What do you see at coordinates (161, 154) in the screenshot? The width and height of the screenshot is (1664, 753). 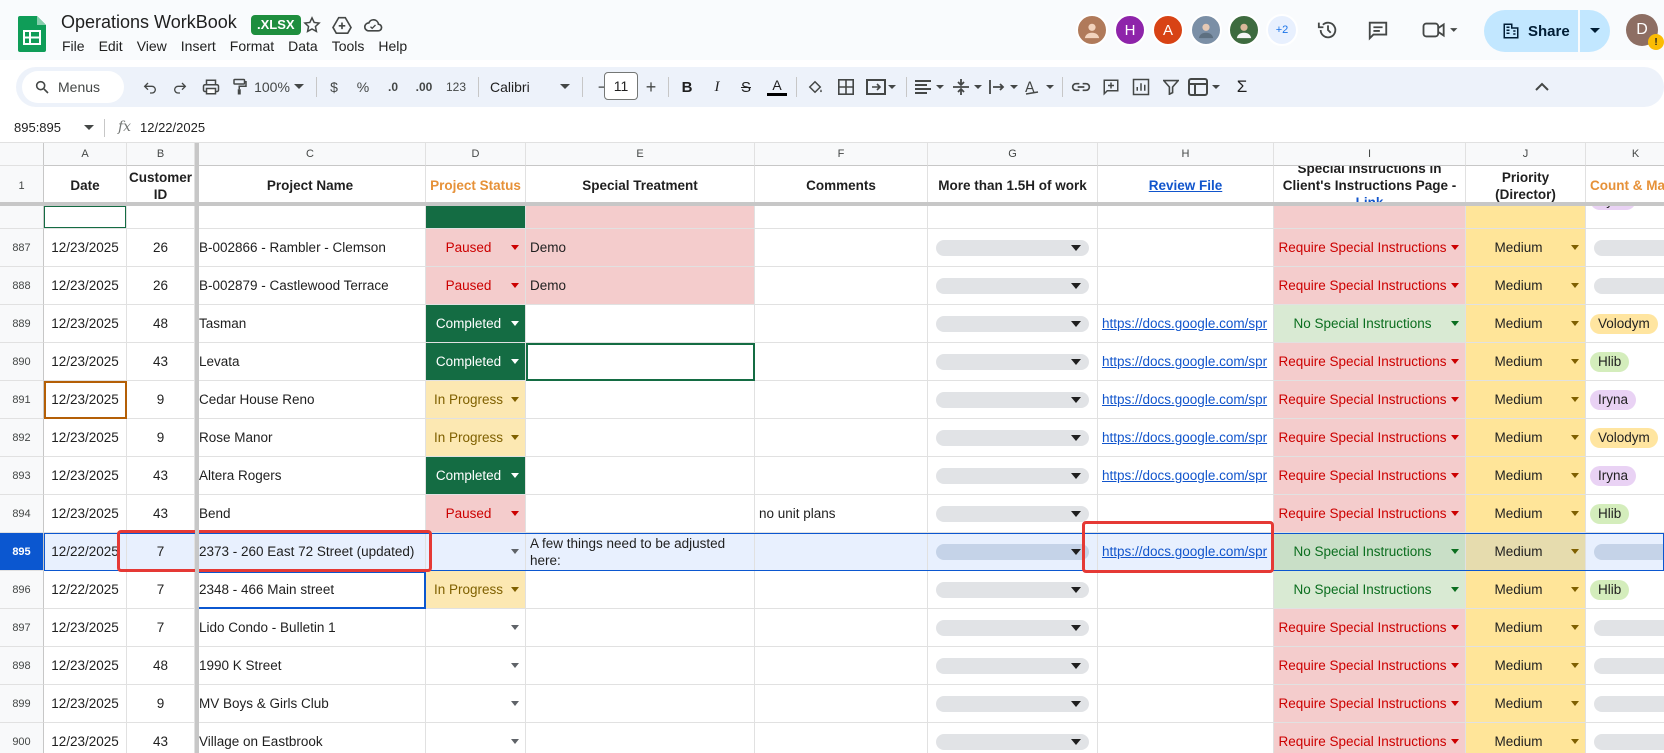 I see `column-header-b: B` at bounding box center [161, 154].